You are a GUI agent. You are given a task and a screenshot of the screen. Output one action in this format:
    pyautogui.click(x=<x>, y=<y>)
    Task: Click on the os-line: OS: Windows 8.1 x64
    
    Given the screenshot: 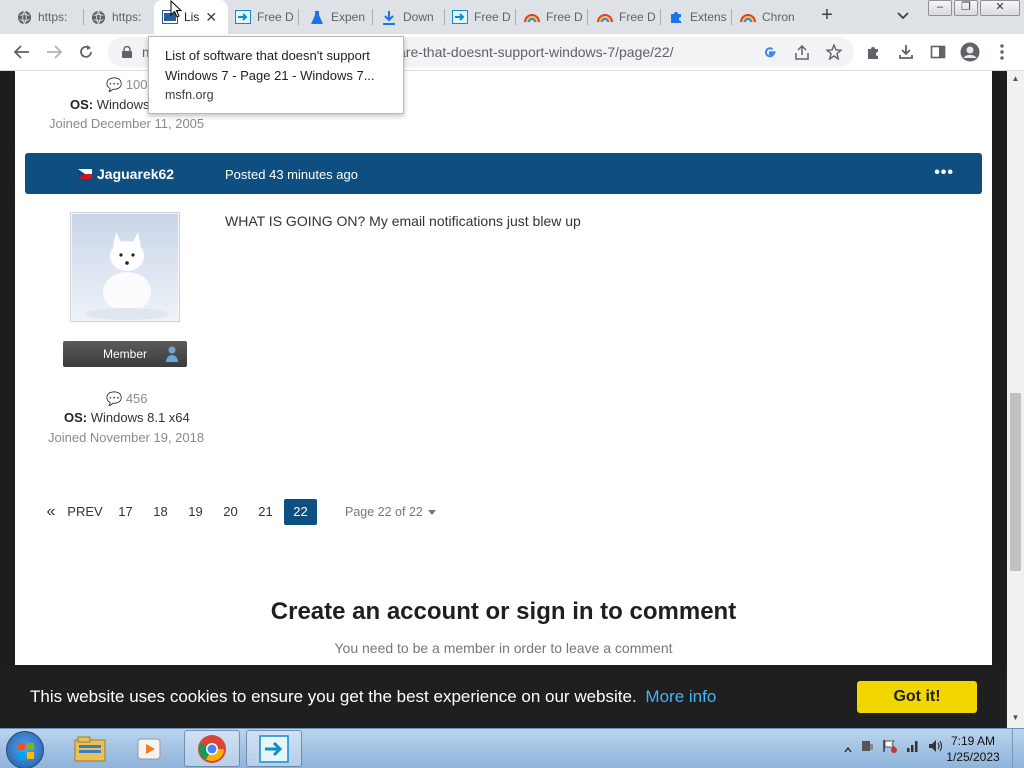 What is the action you would take?
    pyautogui.click(x=127, y=417)
    